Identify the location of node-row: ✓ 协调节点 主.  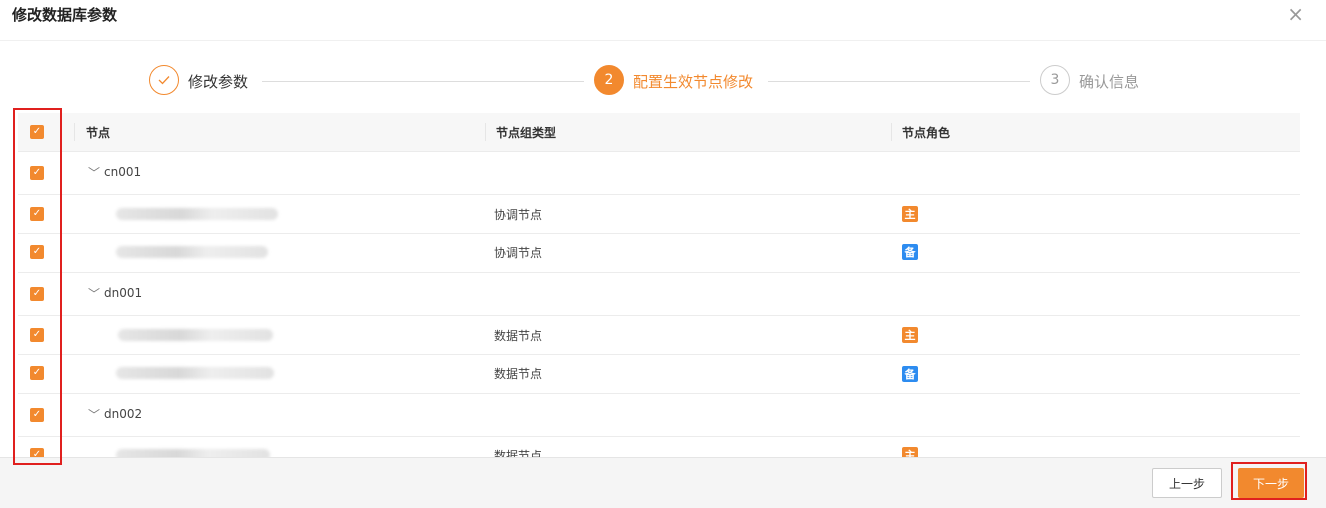
(659, 214).